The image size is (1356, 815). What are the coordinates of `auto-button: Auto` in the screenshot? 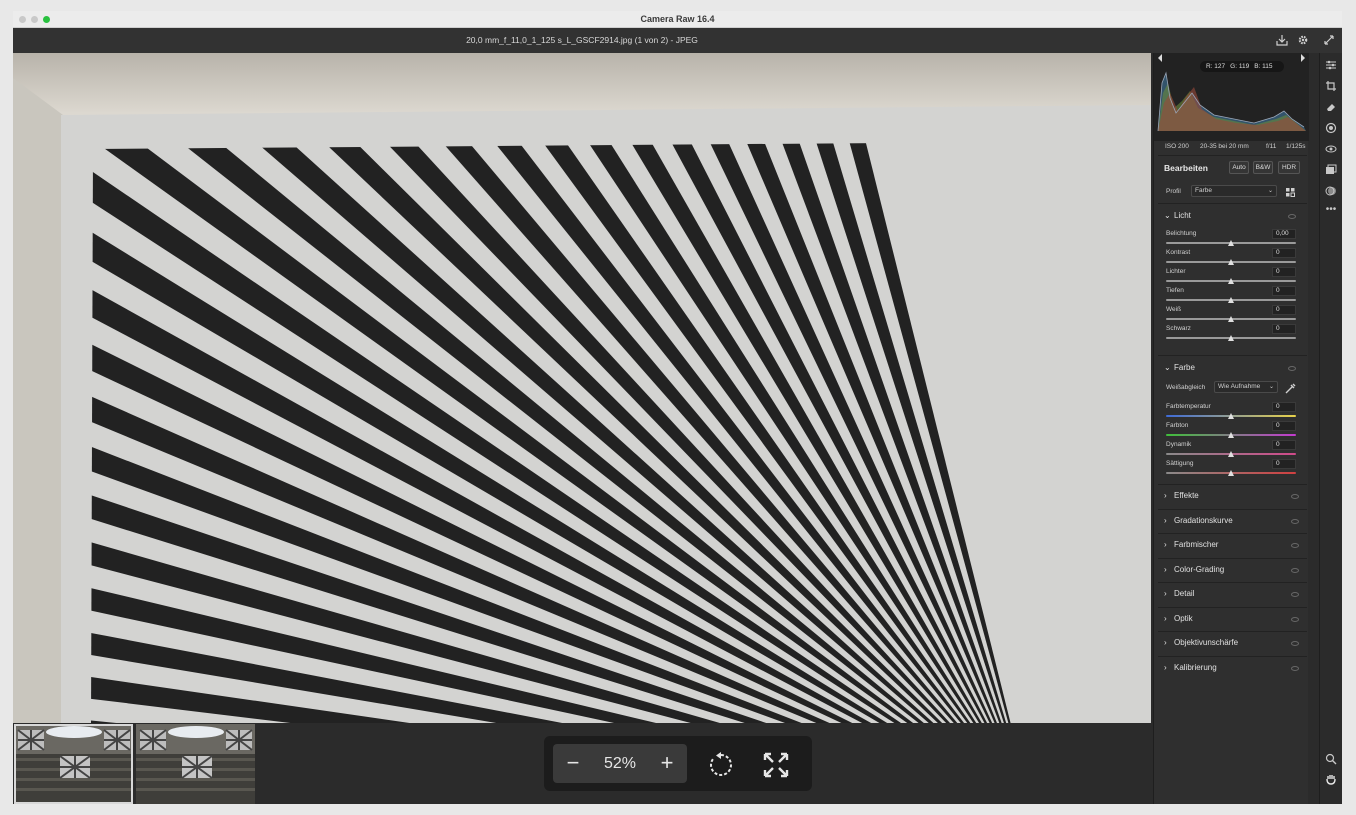 It's located at (1239, 167).